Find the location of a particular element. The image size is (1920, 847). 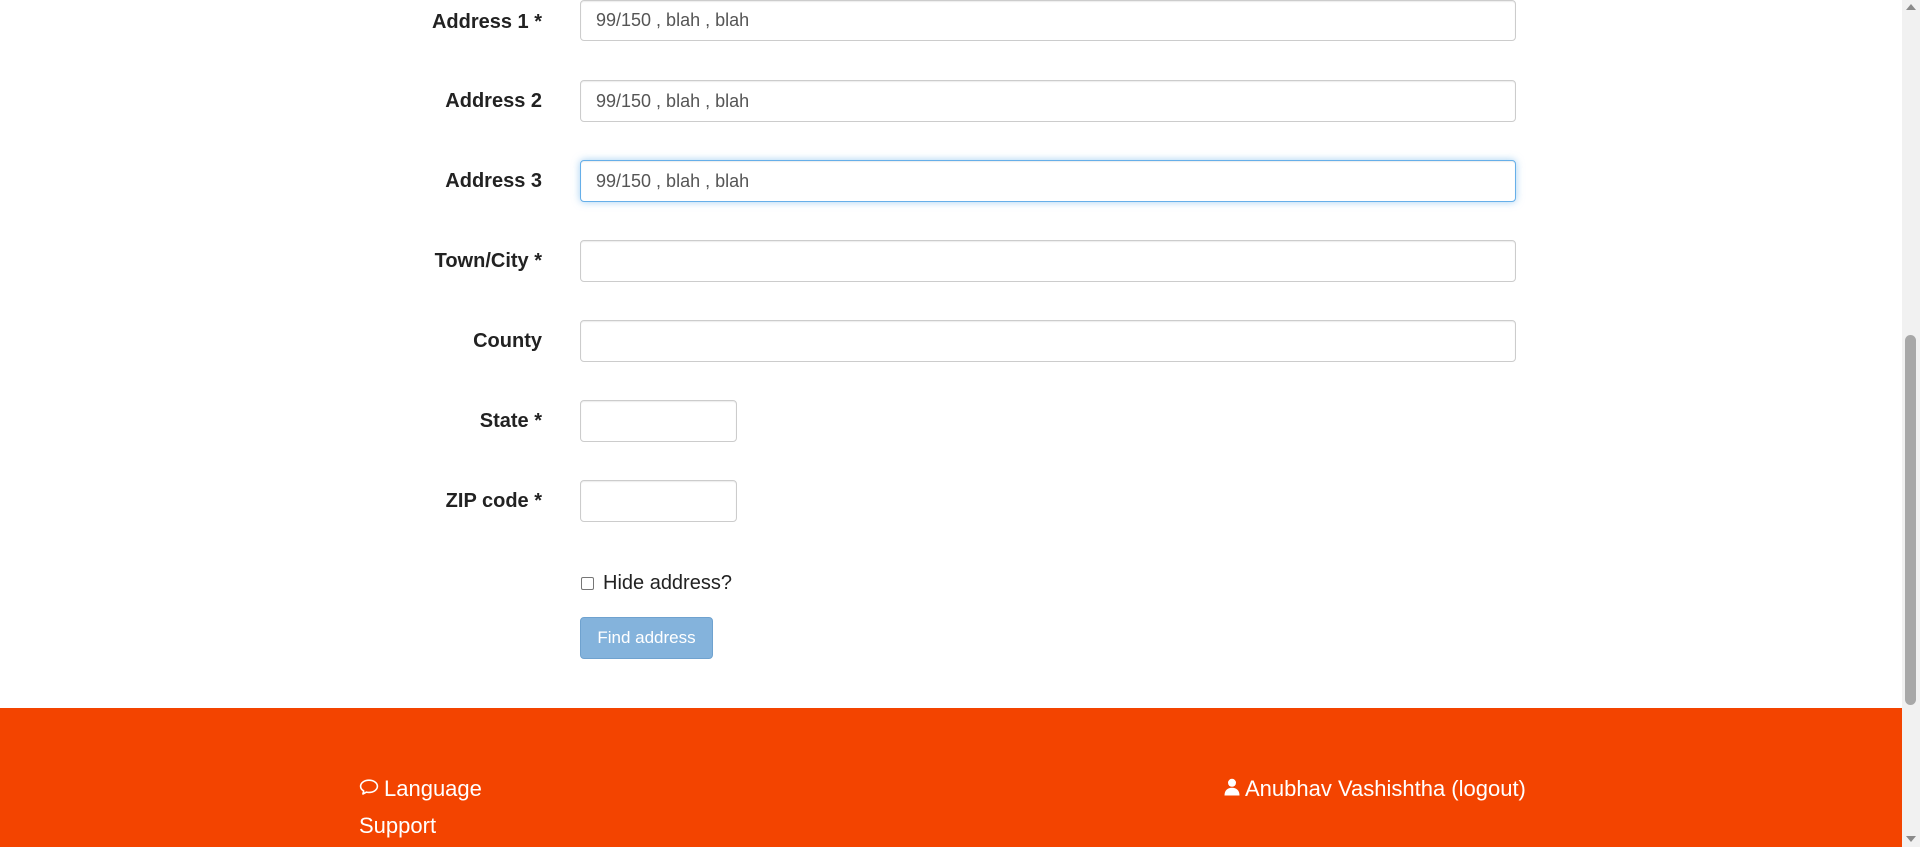

language-label: Language is located at coordinates (433, 789).